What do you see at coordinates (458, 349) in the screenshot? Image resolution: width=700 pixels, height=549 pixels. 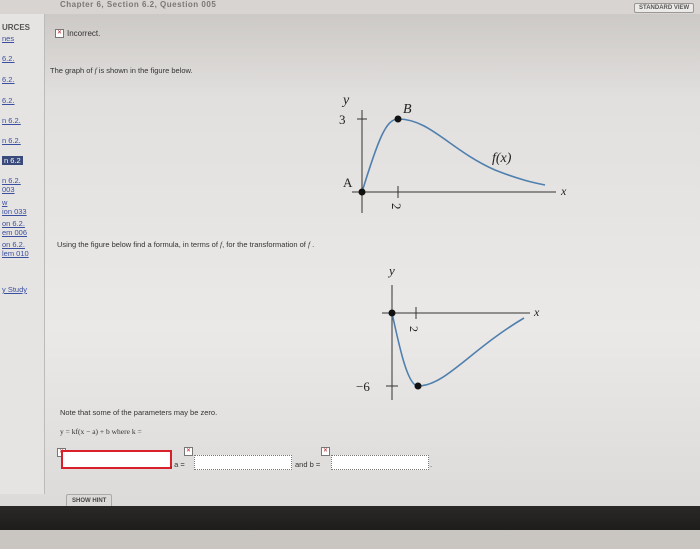 I see `fig2-curve` at bounding box center [458, 349].